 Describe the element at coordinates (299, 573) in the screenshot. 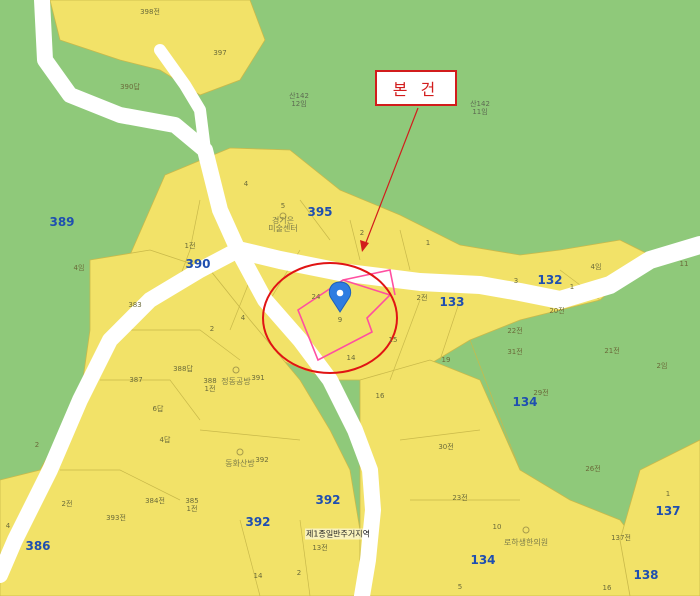

I see `lot-2-south: 2` at that location.